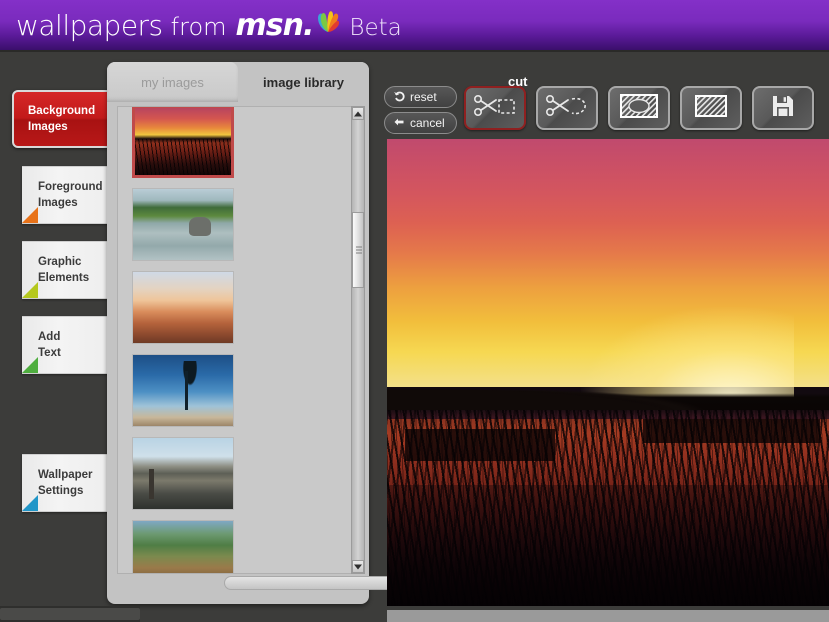 This screenshot has width=829, height=622. I want to click on hatched-frame-oval-icon, so click(639, 108).